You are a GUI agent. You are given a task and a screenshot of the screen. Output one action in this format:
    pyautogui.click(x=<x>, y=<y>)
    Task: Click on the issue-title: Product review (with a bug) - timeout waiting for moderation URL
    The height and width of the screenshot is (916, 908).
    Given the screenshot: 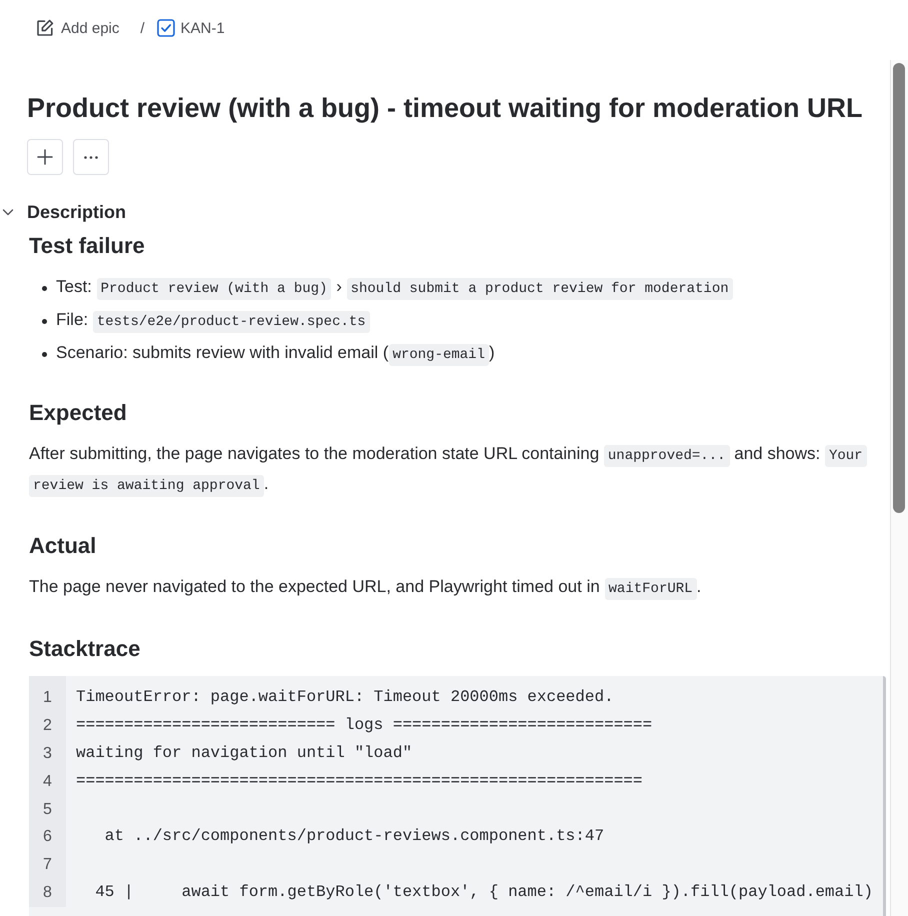 What is the action you would take?
    pyautogui.click(x=445, y=108)
    